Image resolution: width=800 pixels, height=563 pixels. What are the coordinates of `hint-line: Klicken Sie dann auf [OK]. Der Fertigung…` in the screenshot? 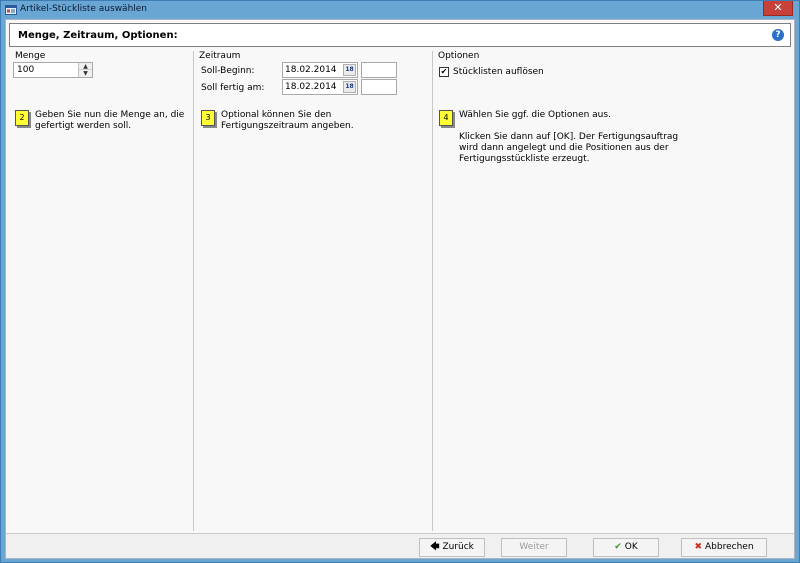 It's located at (569, 137).